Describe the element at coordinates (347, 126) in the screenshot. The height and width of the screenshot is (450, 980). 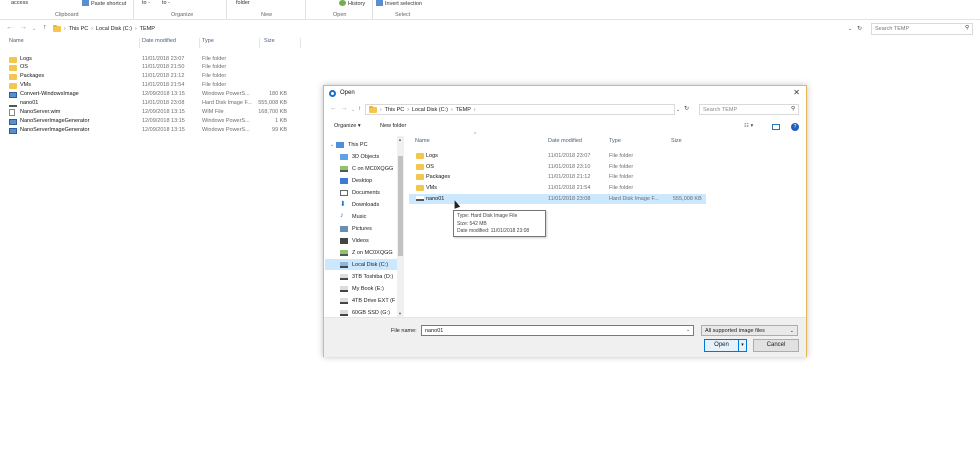
I see `organize-button: Organize ▾` at that location.